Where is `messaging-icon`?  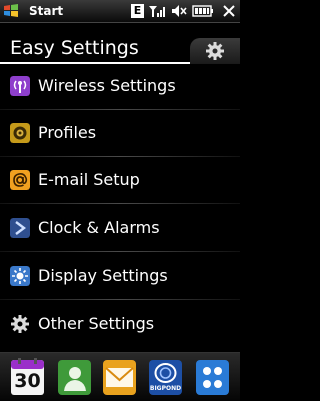 messaging-icon is located at coordinates (119, 377).